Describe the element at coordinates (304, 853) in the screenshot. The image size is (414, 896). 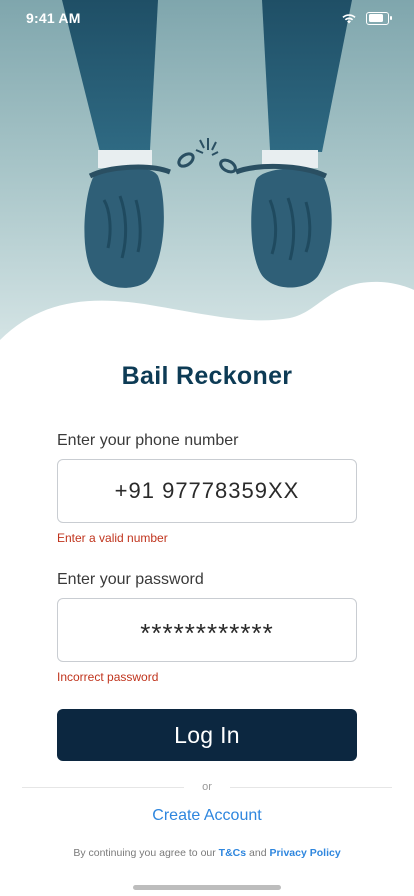
I see `privacy-policy-link: Privacy Policy` at that location.